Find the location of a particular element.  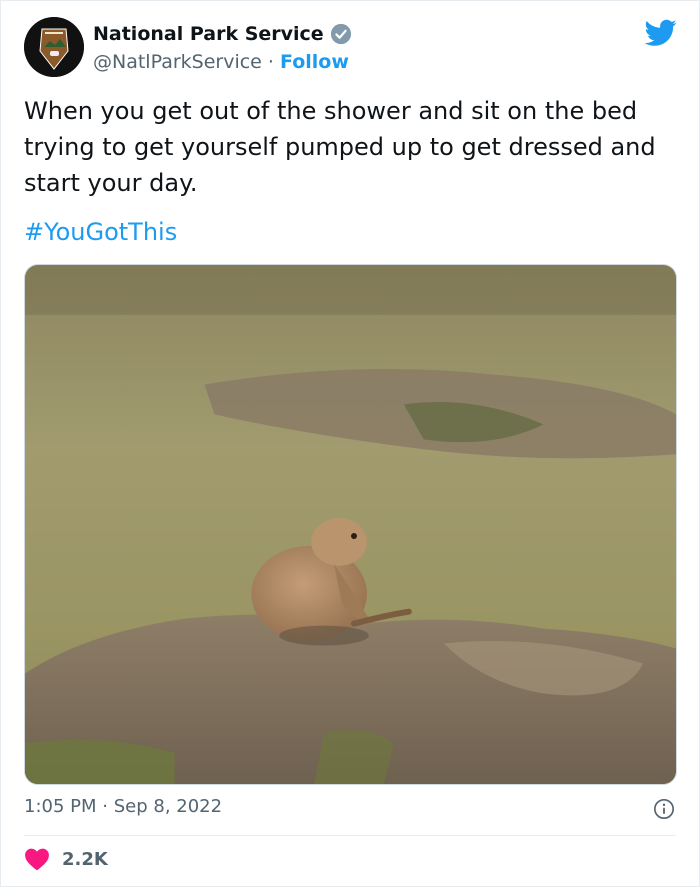

info-icon is located at coordinates (664, 809).